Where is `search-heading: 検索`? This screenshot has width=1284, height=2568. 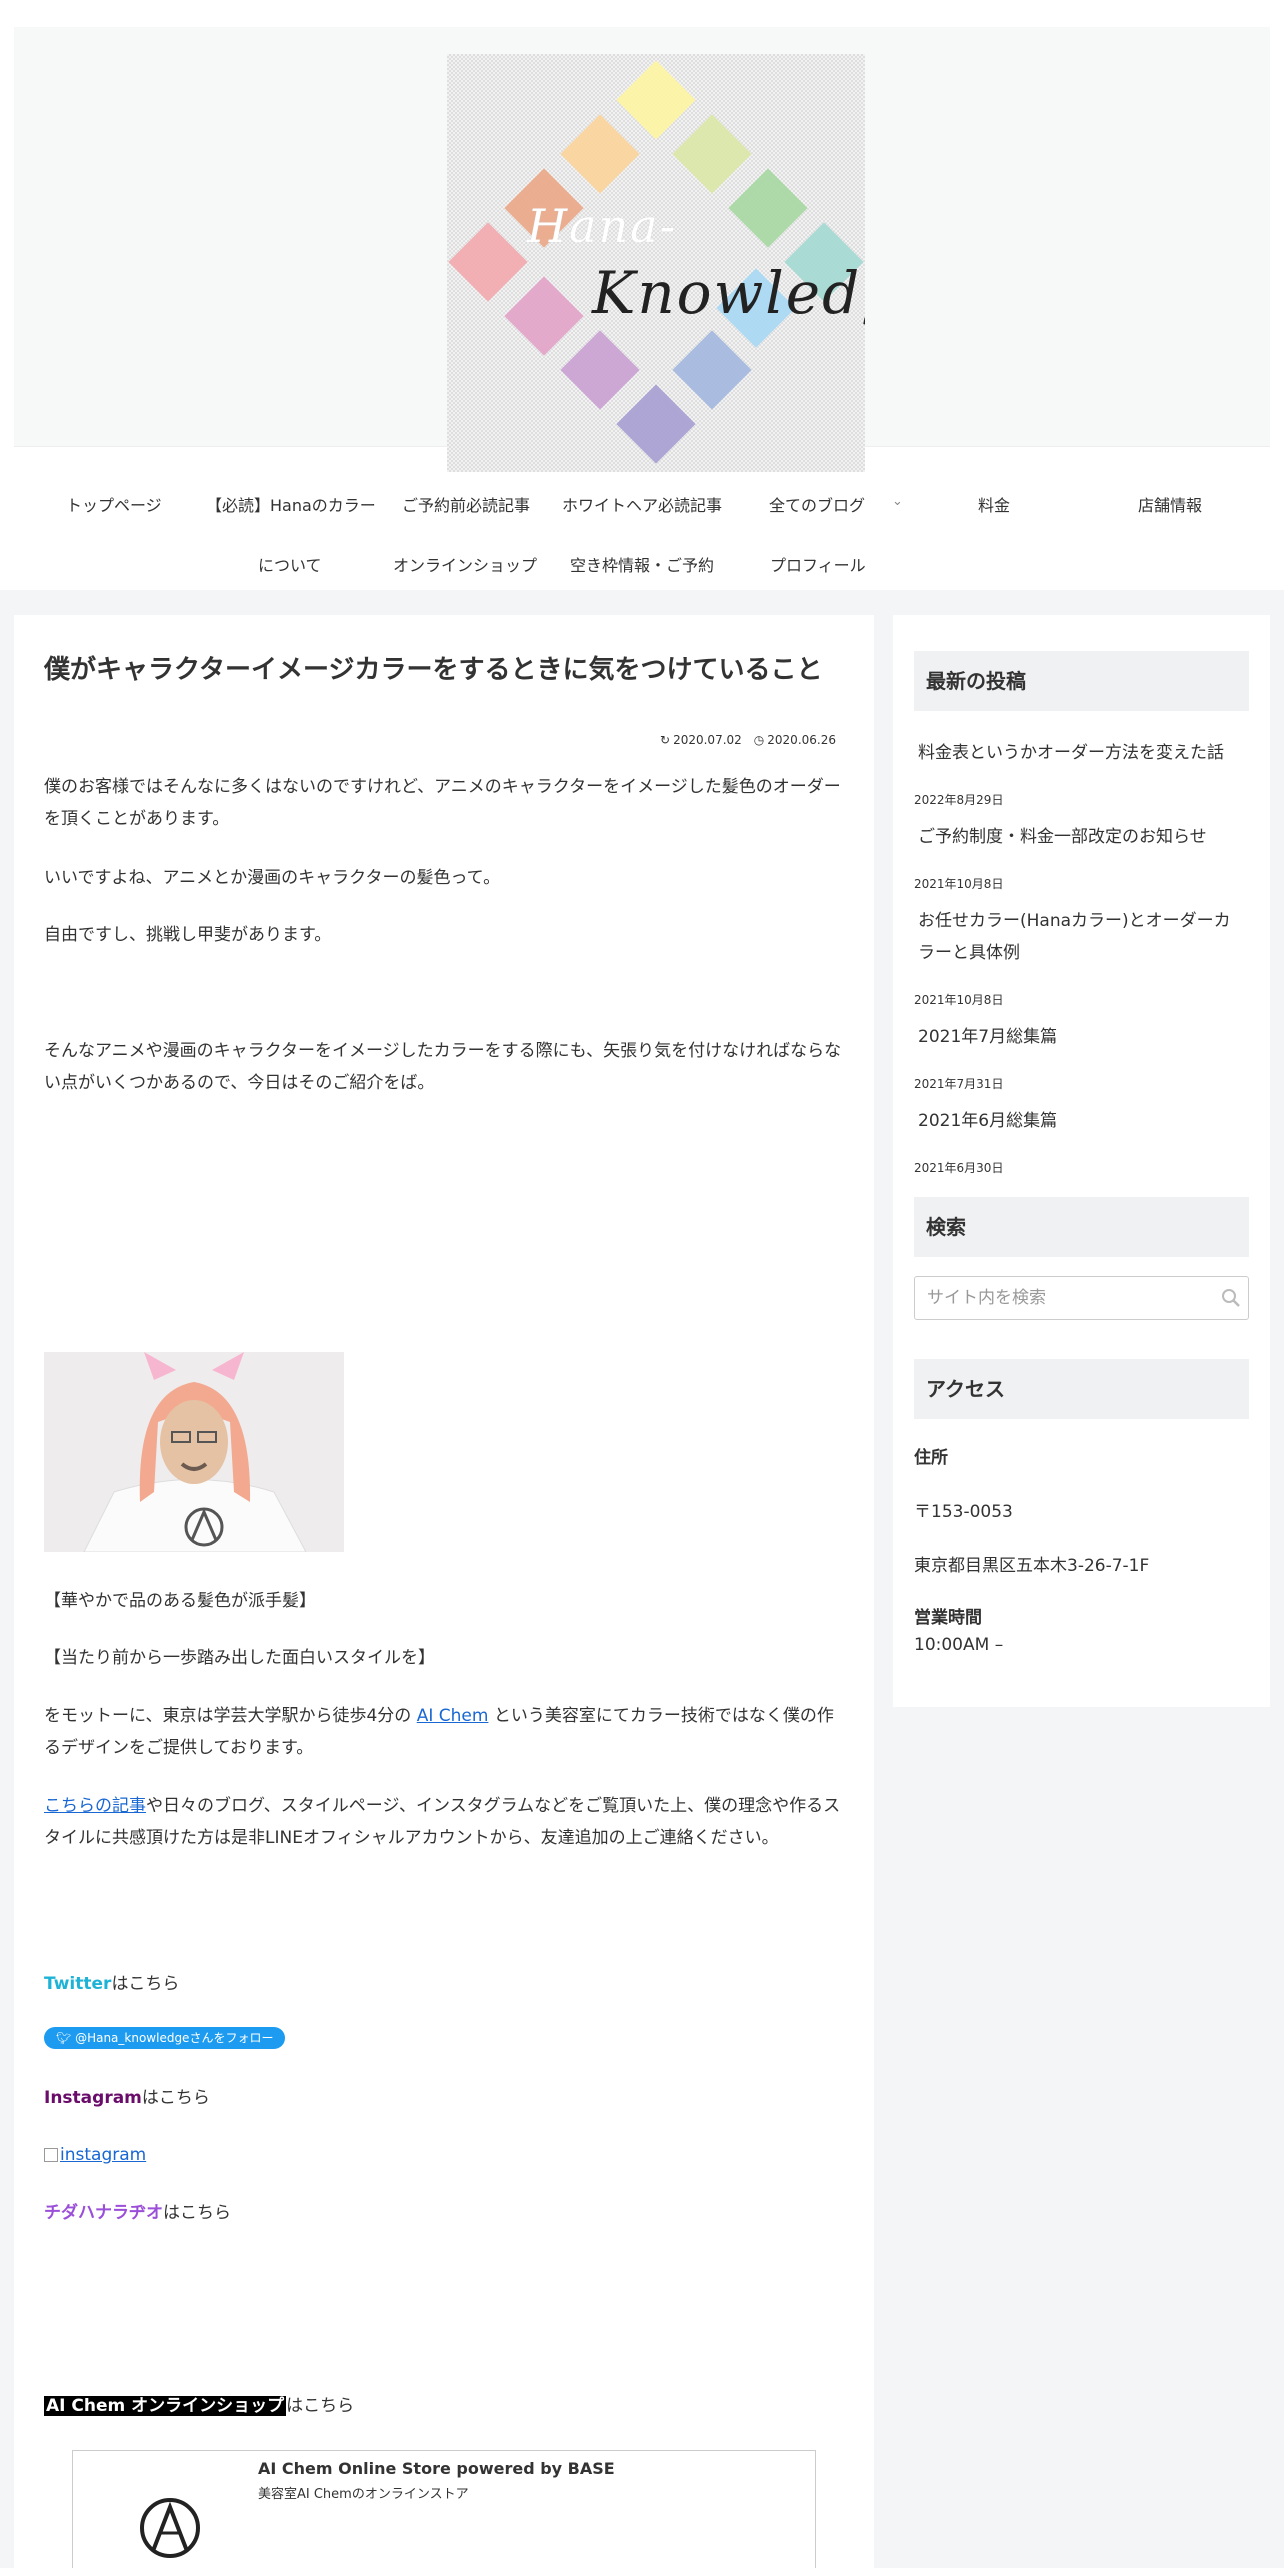 search-heading: 検索 is located at coordinates (1081, 1227).